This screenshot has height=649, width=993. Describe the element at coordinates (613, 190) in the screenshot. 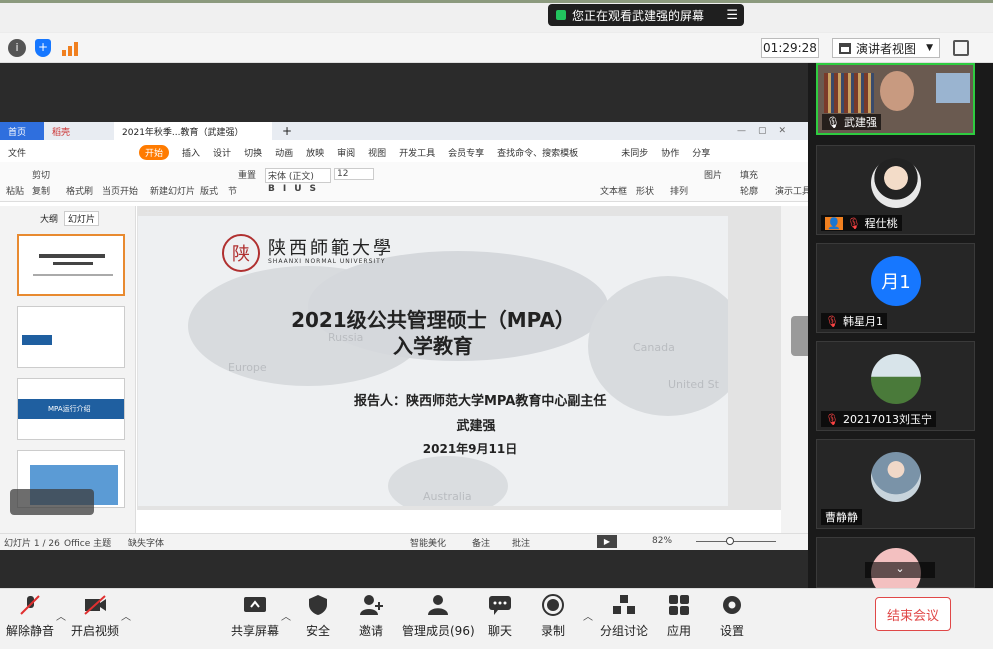

I see `ribbon-textbox: 文本框` at that location.